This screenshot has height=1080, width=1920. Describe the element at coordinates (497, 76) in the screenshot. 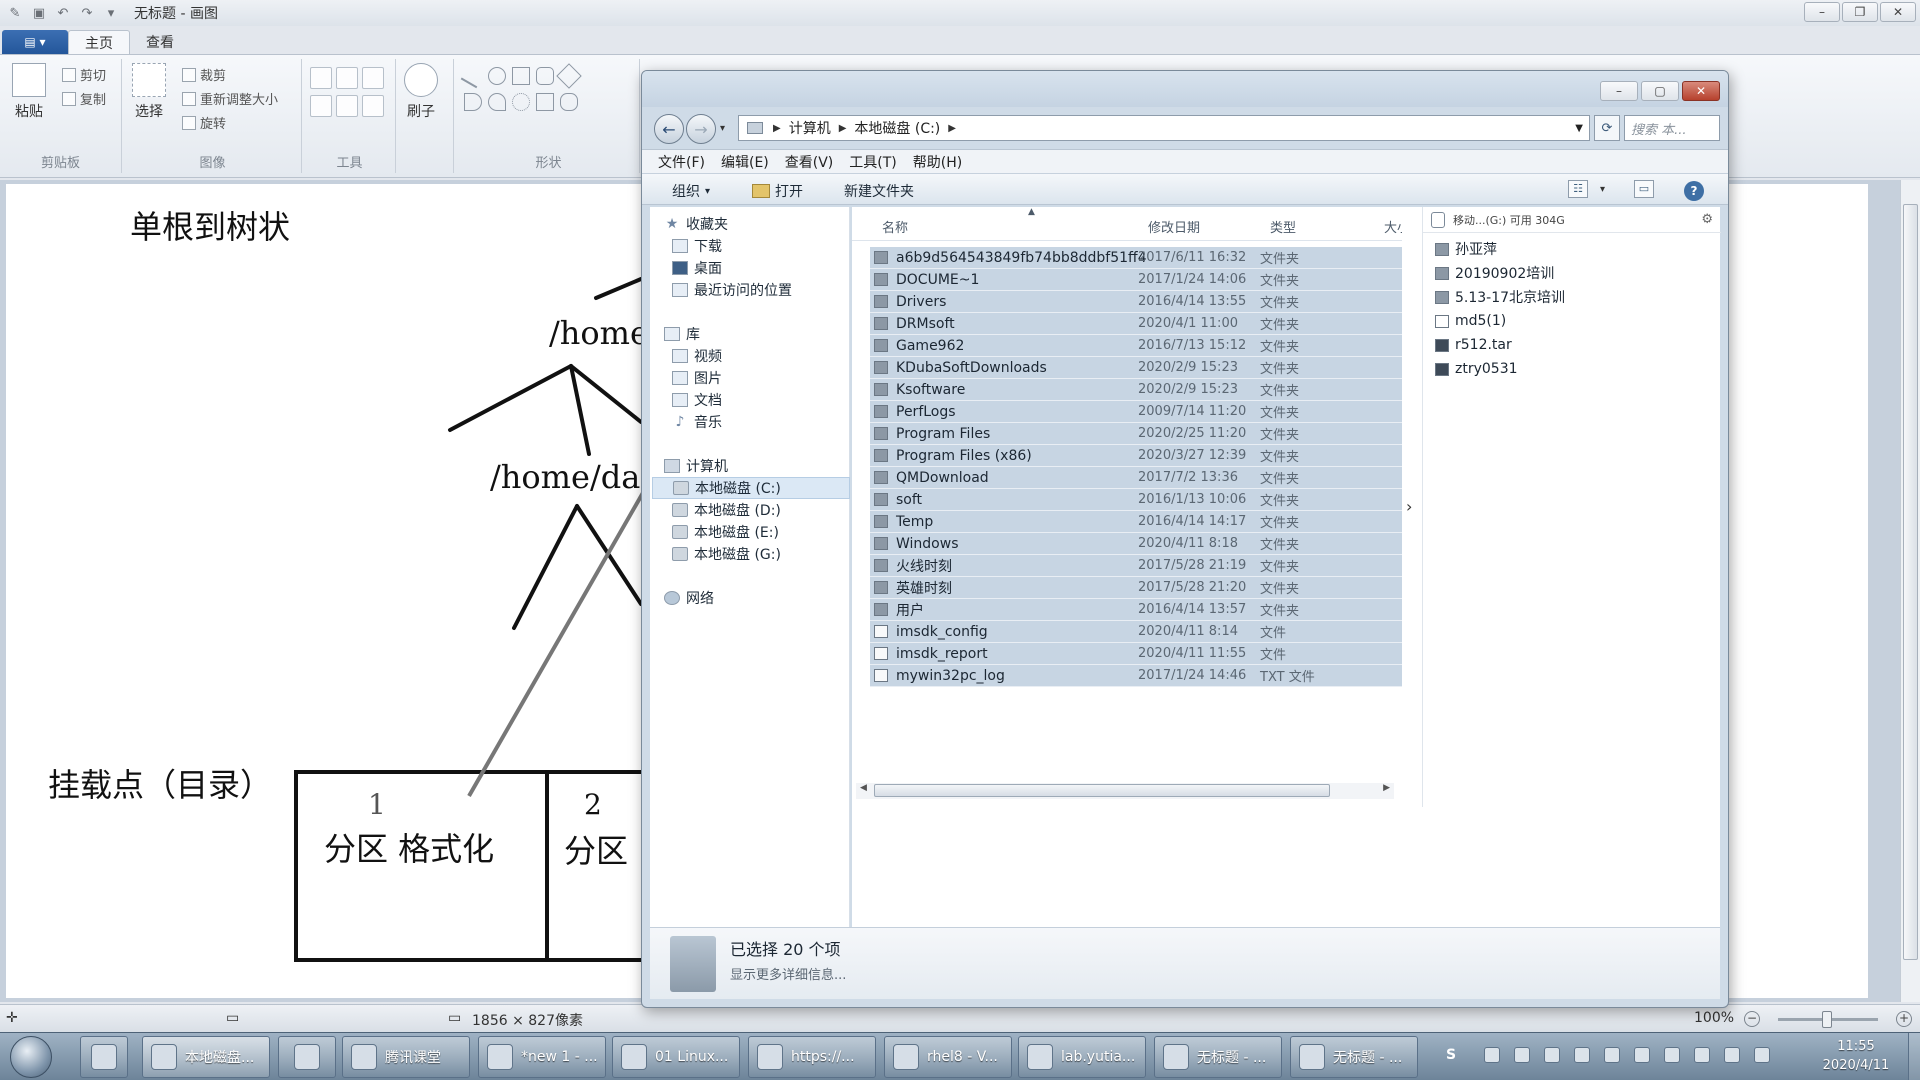

I see `oval-shape-icon` at that location.